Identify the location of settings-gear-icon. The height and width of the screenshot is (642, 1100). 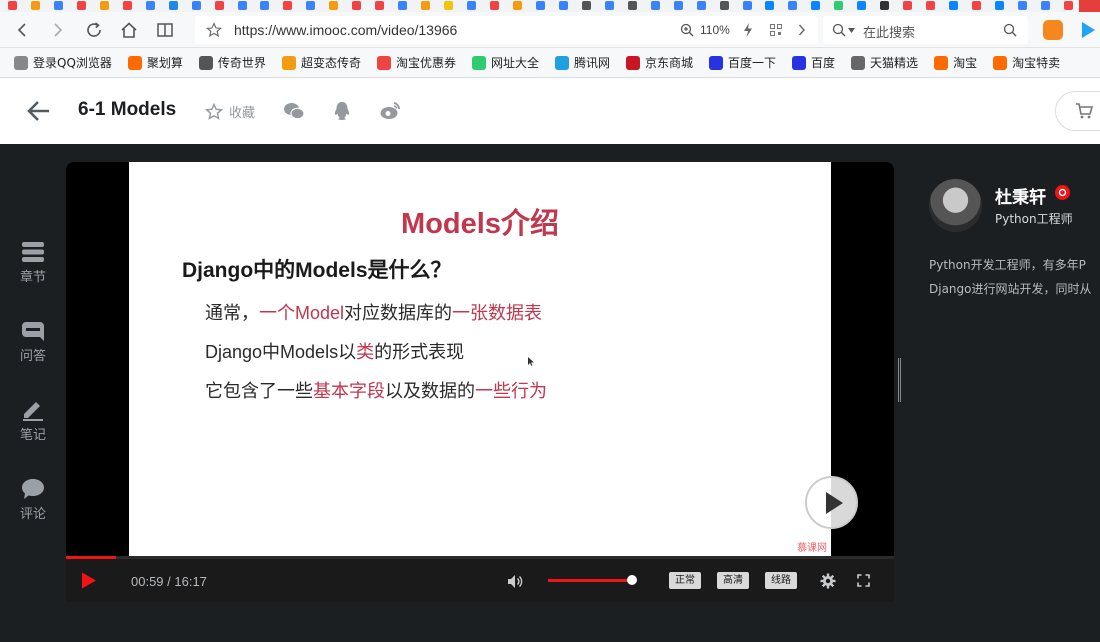
(828, 581).